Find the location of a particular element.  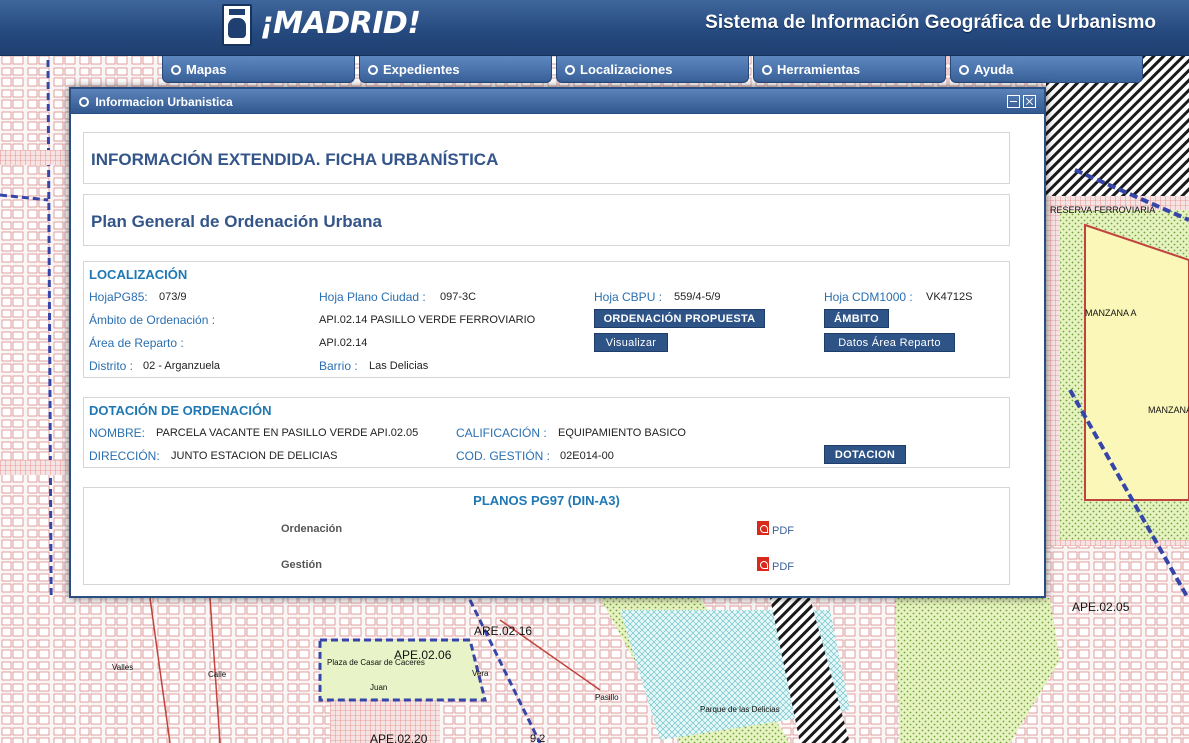

map-label-plaza: Plaza de Casar de Caceres is located at coordinates (376, 662).